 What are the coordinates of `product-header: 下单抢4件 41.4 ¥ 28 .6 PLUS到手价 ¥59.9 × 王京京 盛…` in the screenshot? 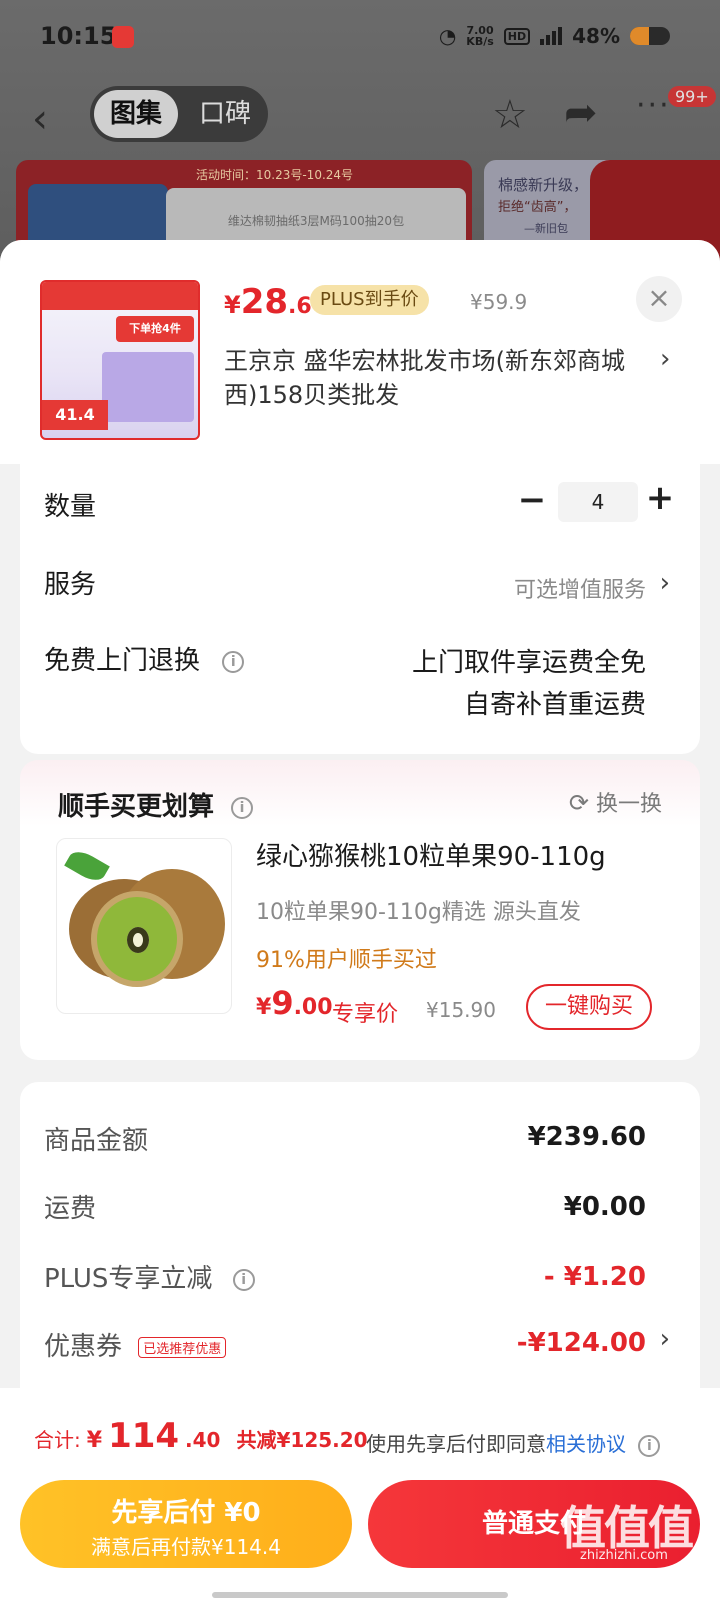 It's located at (360, 352).